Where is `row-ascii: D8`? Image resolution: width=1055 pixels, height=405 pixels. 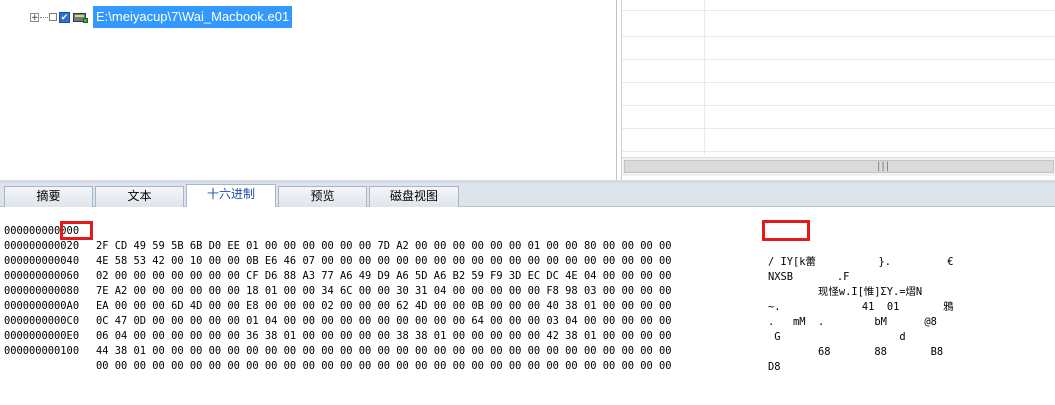
row-ascii: D8 is located at coordinates (774, 367).